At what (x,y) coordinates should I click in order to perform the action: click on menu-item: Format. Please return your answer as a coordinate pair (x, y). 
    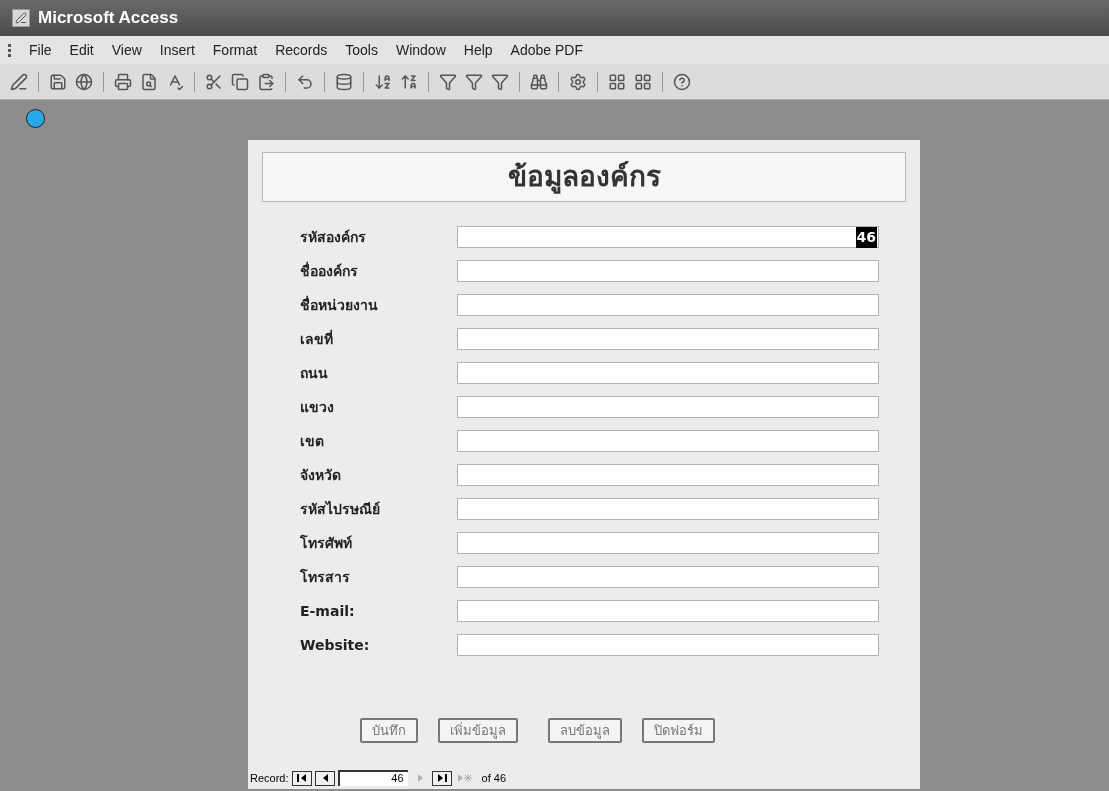
    Looking at the image, I should click on (235, 50).